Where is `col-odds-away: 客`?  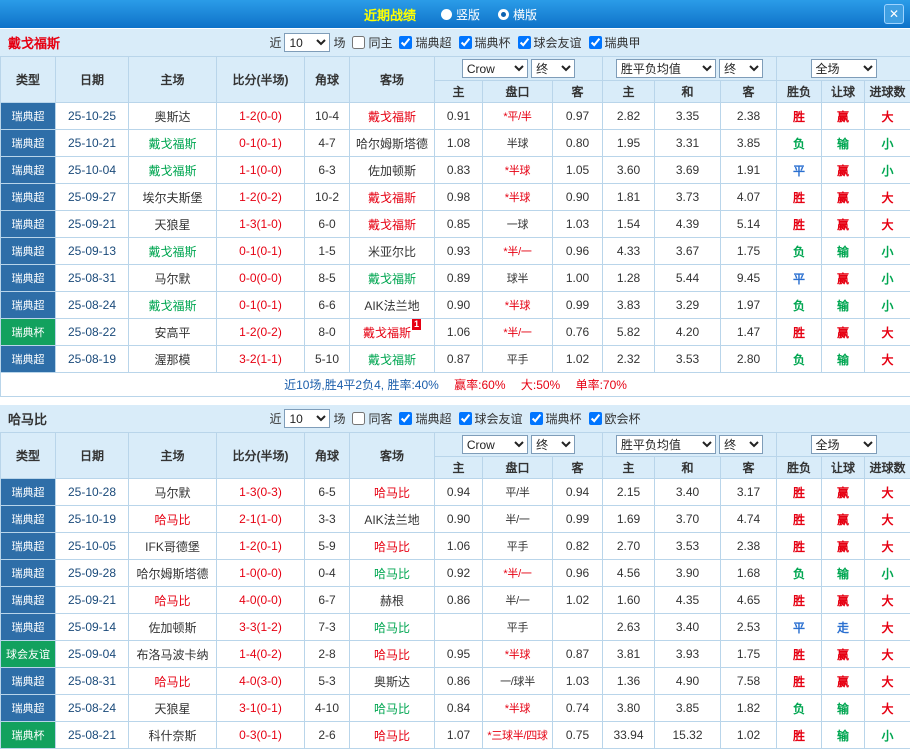
col-odds-away: 客 is located at coordinates (577, 467).